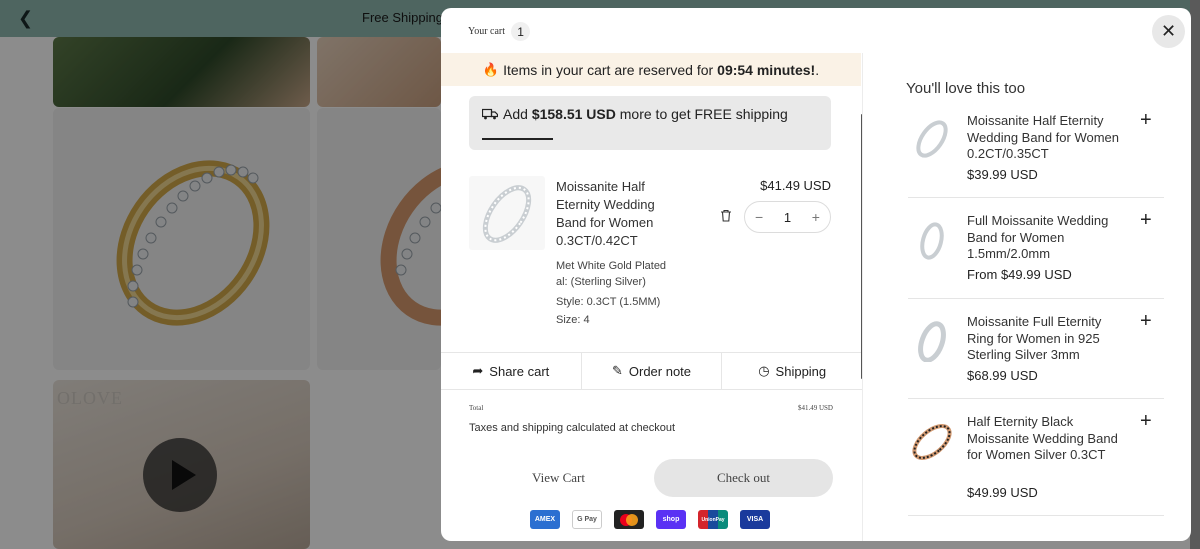 Image resolution: width=1200 pixels, height=549 pixels. What do you see at coordinates (478, 370) in the screenshot?
I see `share-icon: ➦` at bounding box center [478, 370].